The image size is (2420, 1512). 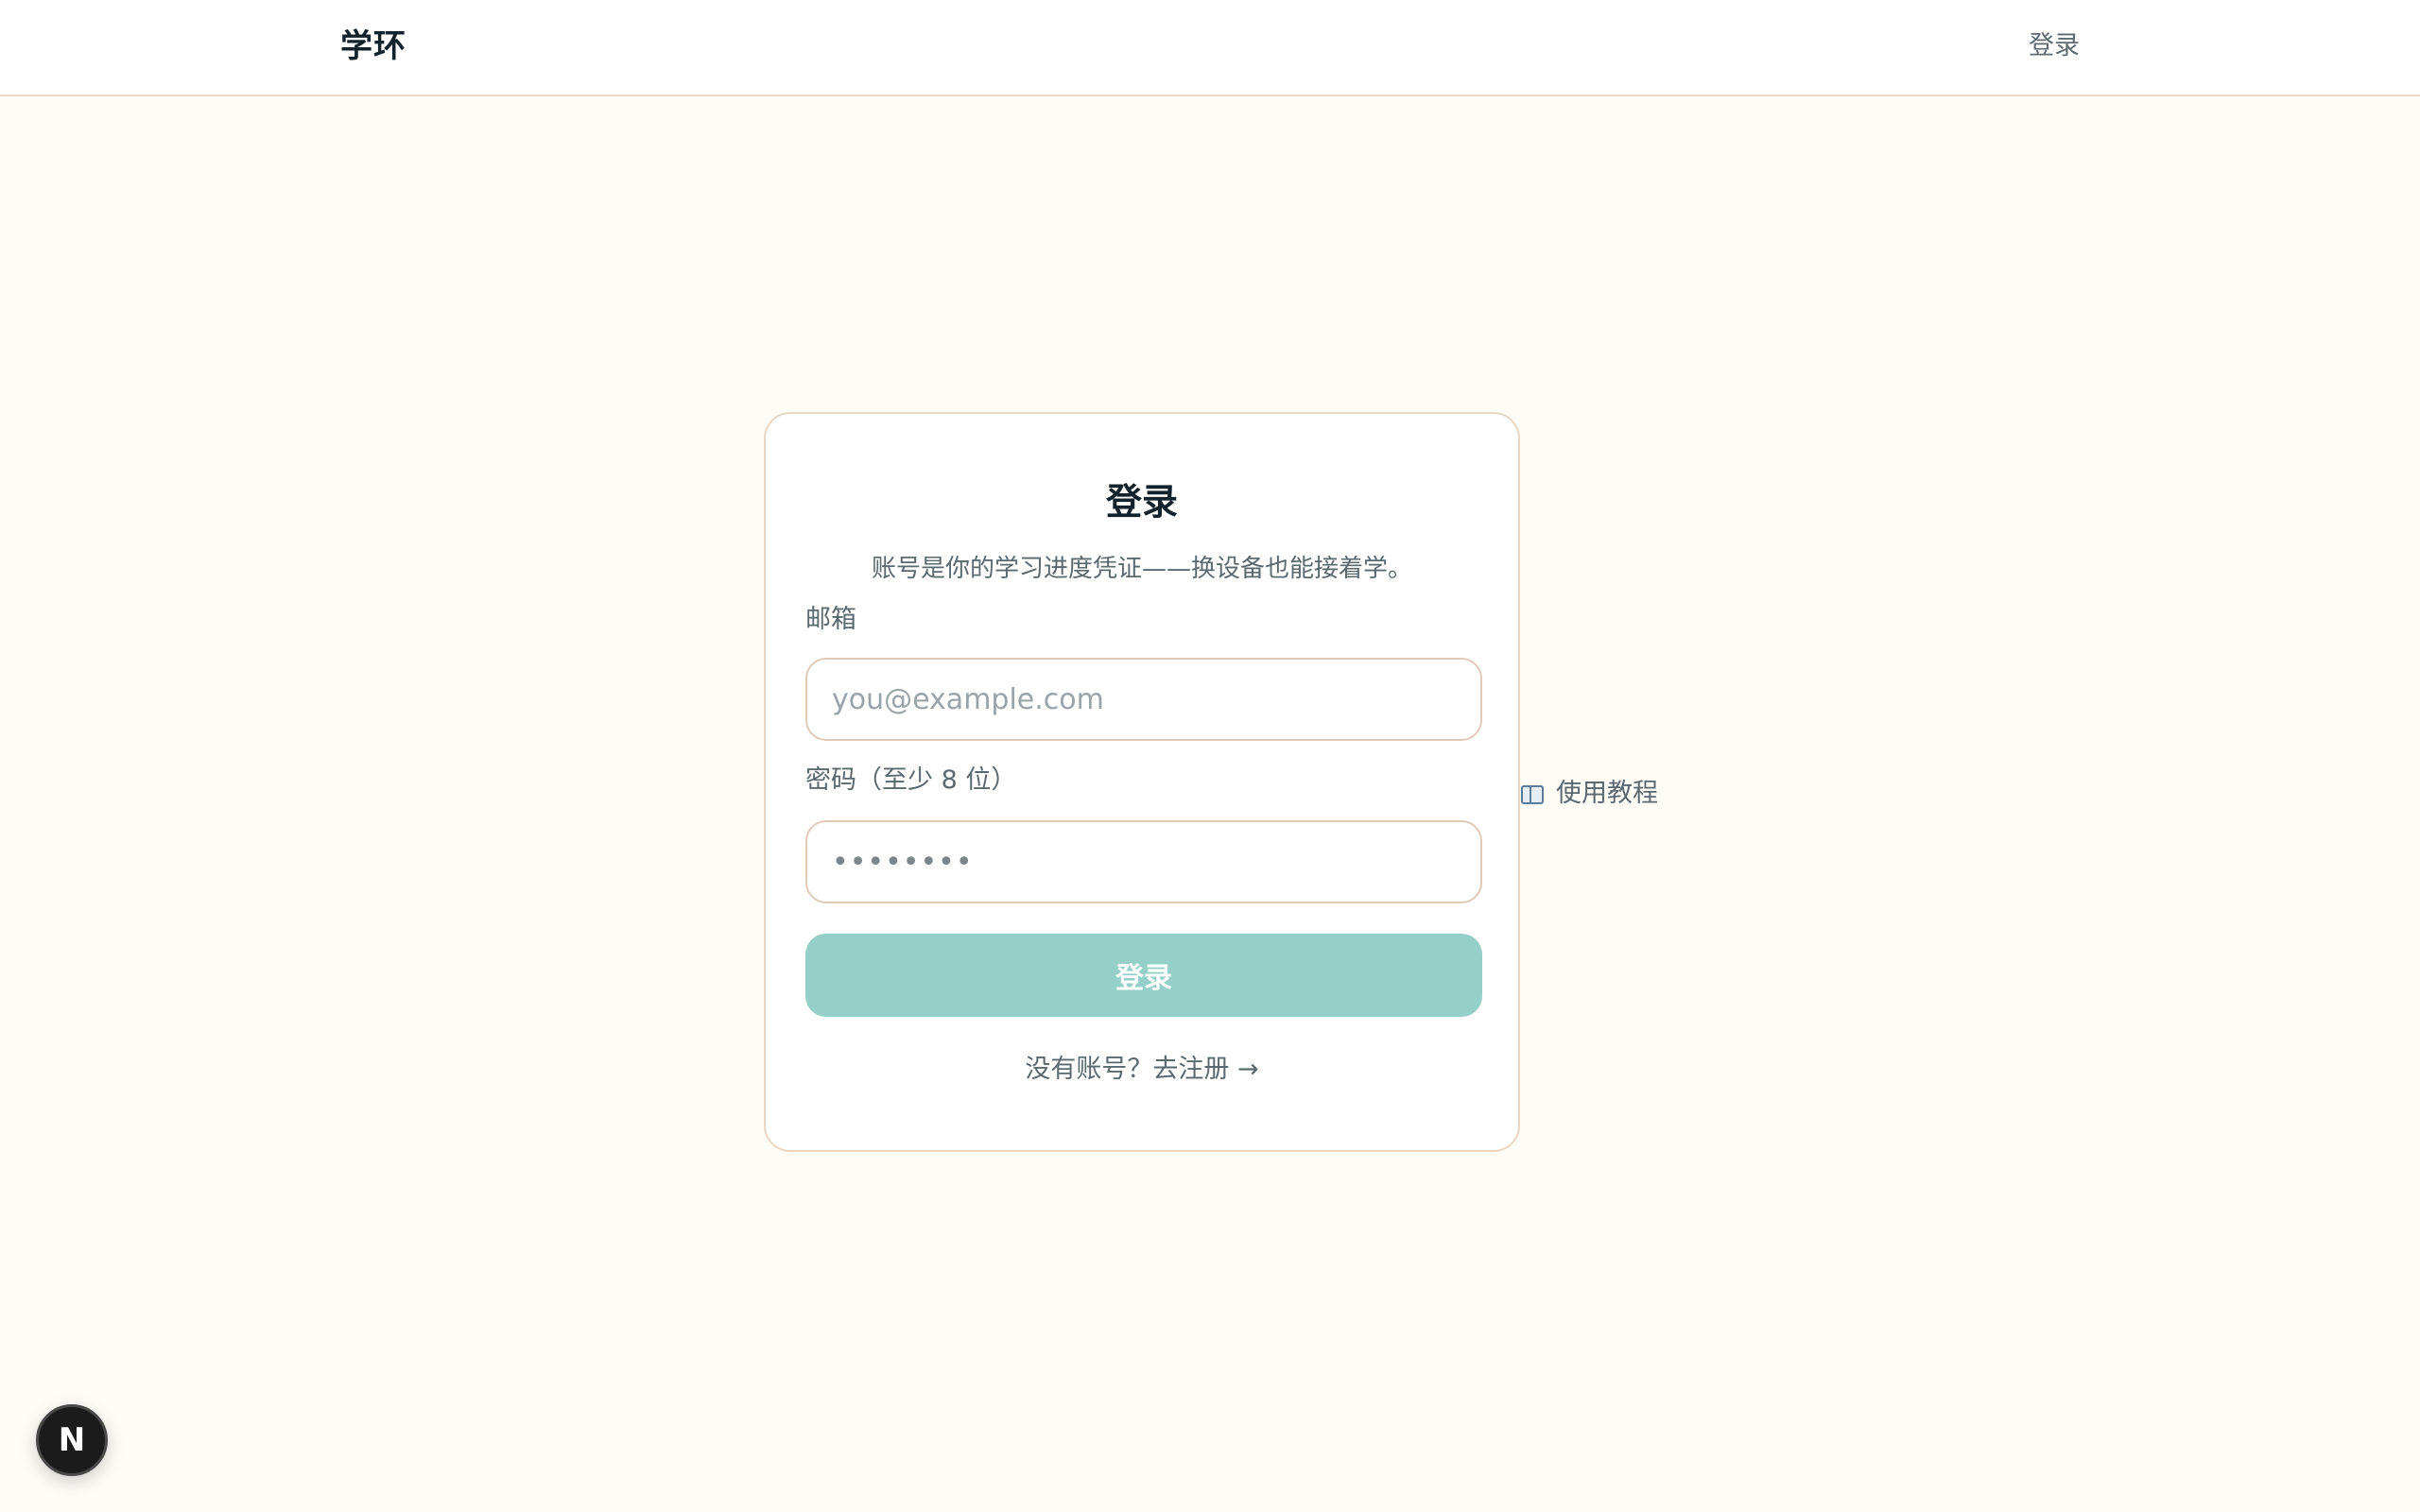 I want to click on top-navigation-bar: 学环 登录, so click(x=1210, y=48).